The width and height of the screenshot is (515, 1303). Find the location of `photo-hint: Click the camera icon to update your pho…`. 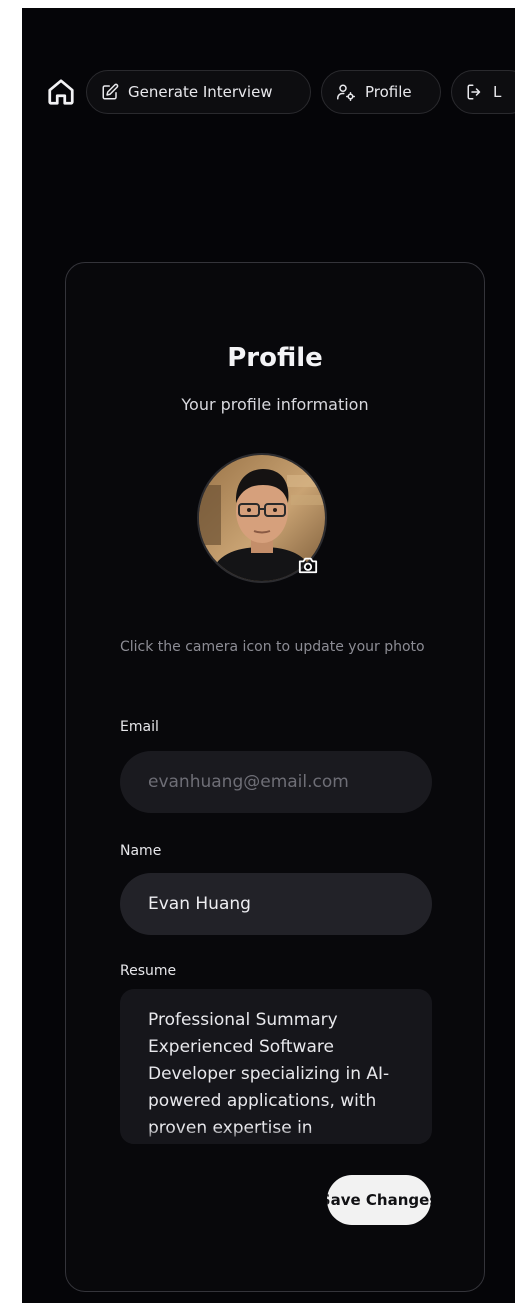

photo-hint: Click the camera icon to update your pho… is located at coordinates (272, 647).